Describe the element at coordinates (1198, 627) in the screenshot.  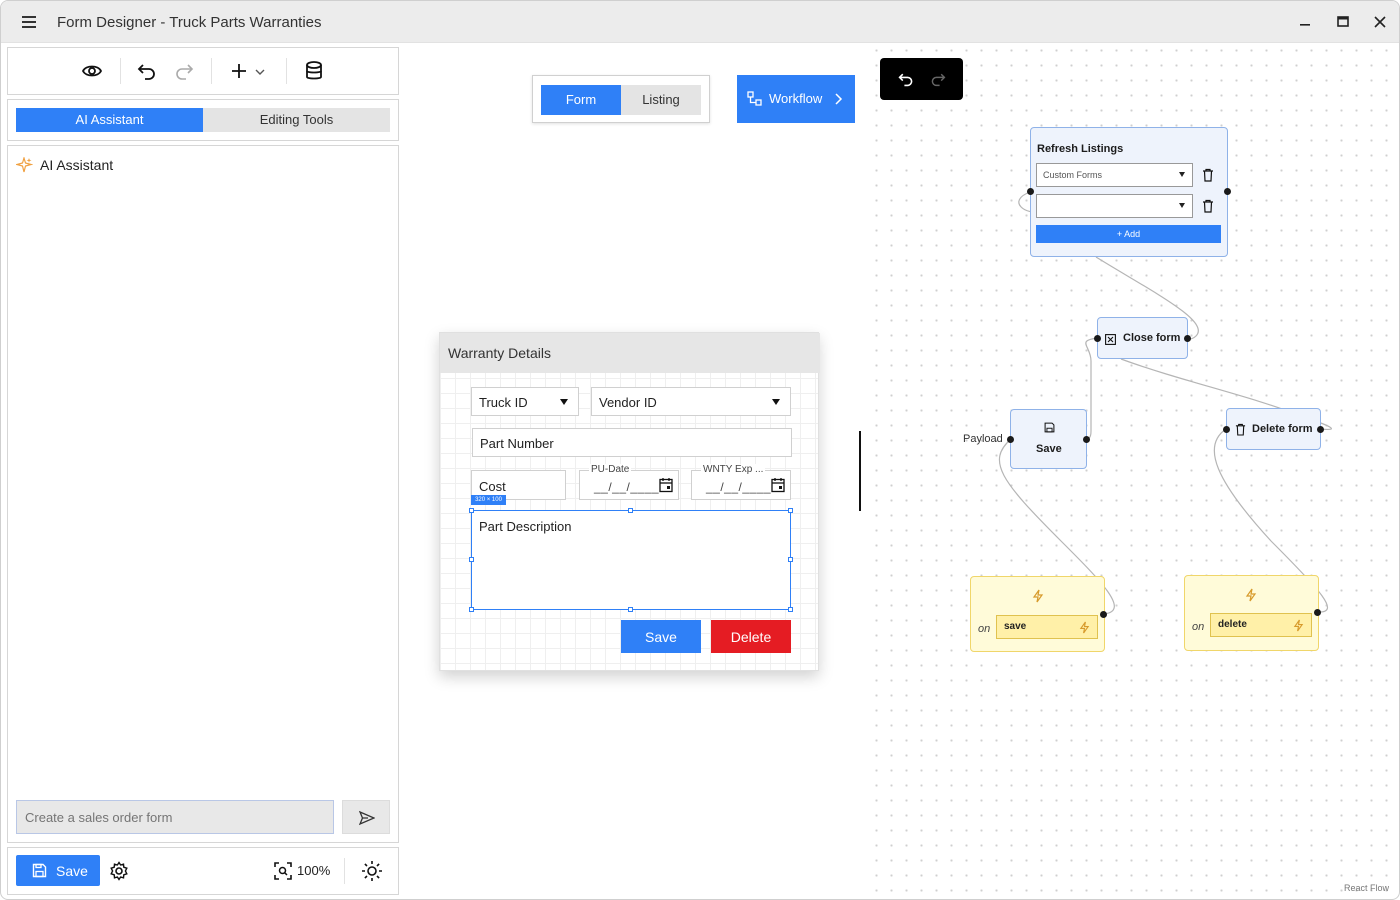
I see `event-delete-on-label: on` at that location.